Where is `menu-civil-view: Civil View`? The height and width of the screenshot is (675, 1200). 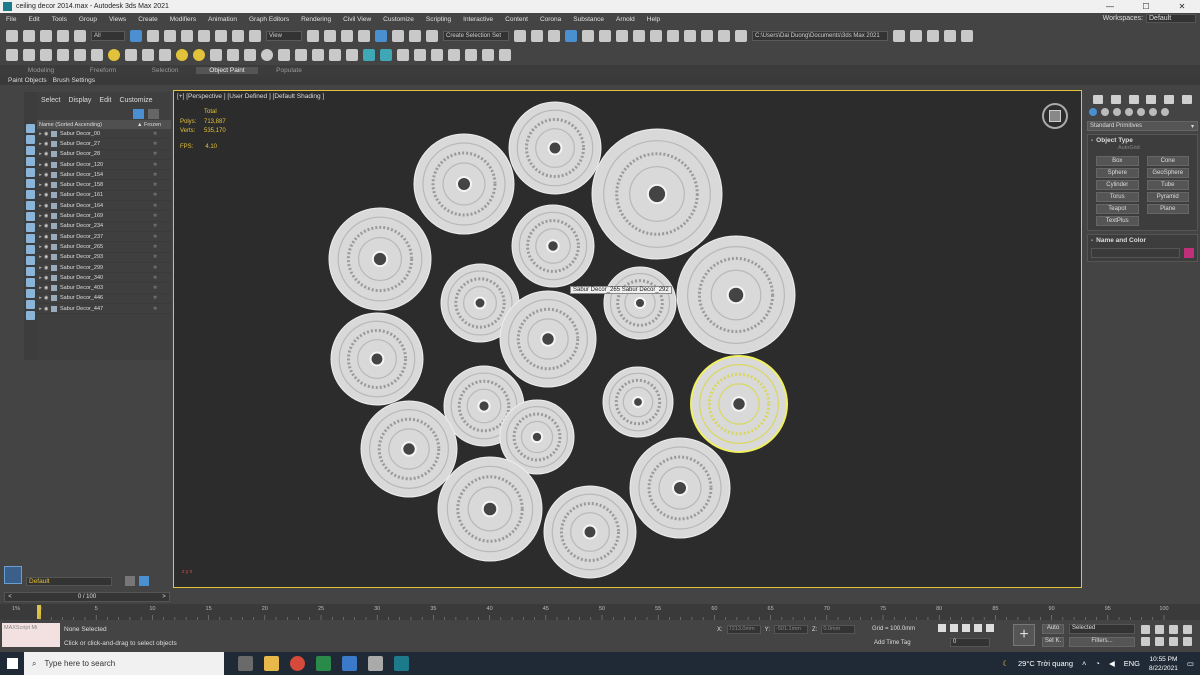
menu-civil-view: Civil View is located at coordinates (357, 19).